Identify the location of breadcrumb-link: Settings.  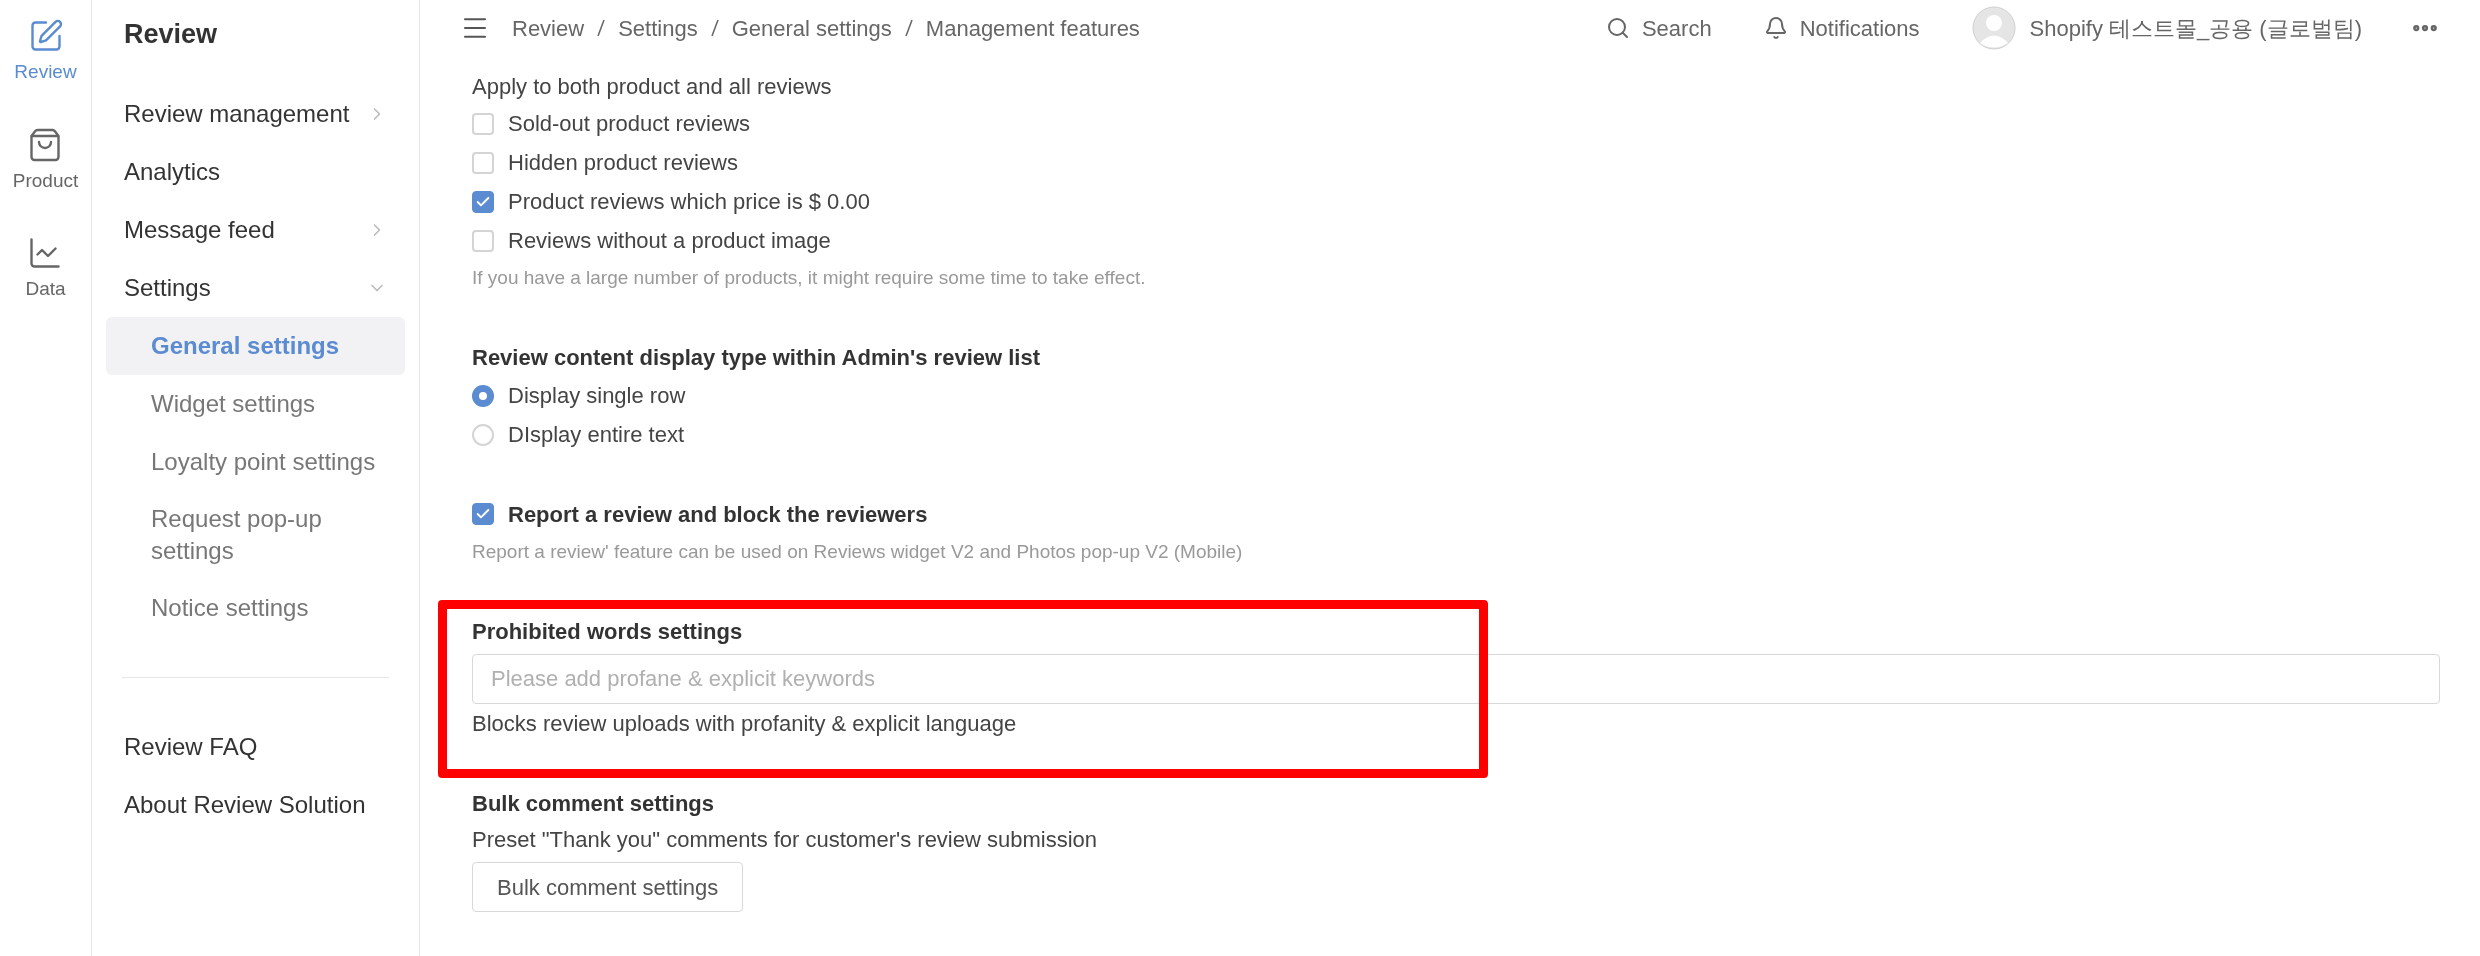
(658, 28).